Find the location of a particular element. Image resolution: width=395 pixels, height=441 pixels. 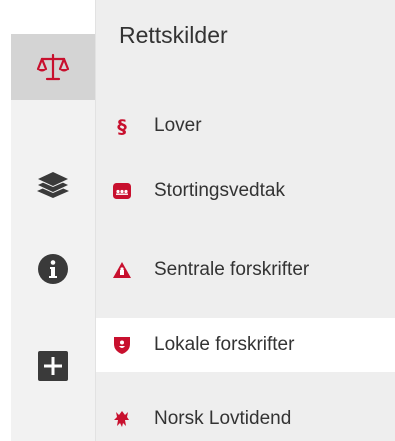

layers-icon is located at coordinates (53, 185).